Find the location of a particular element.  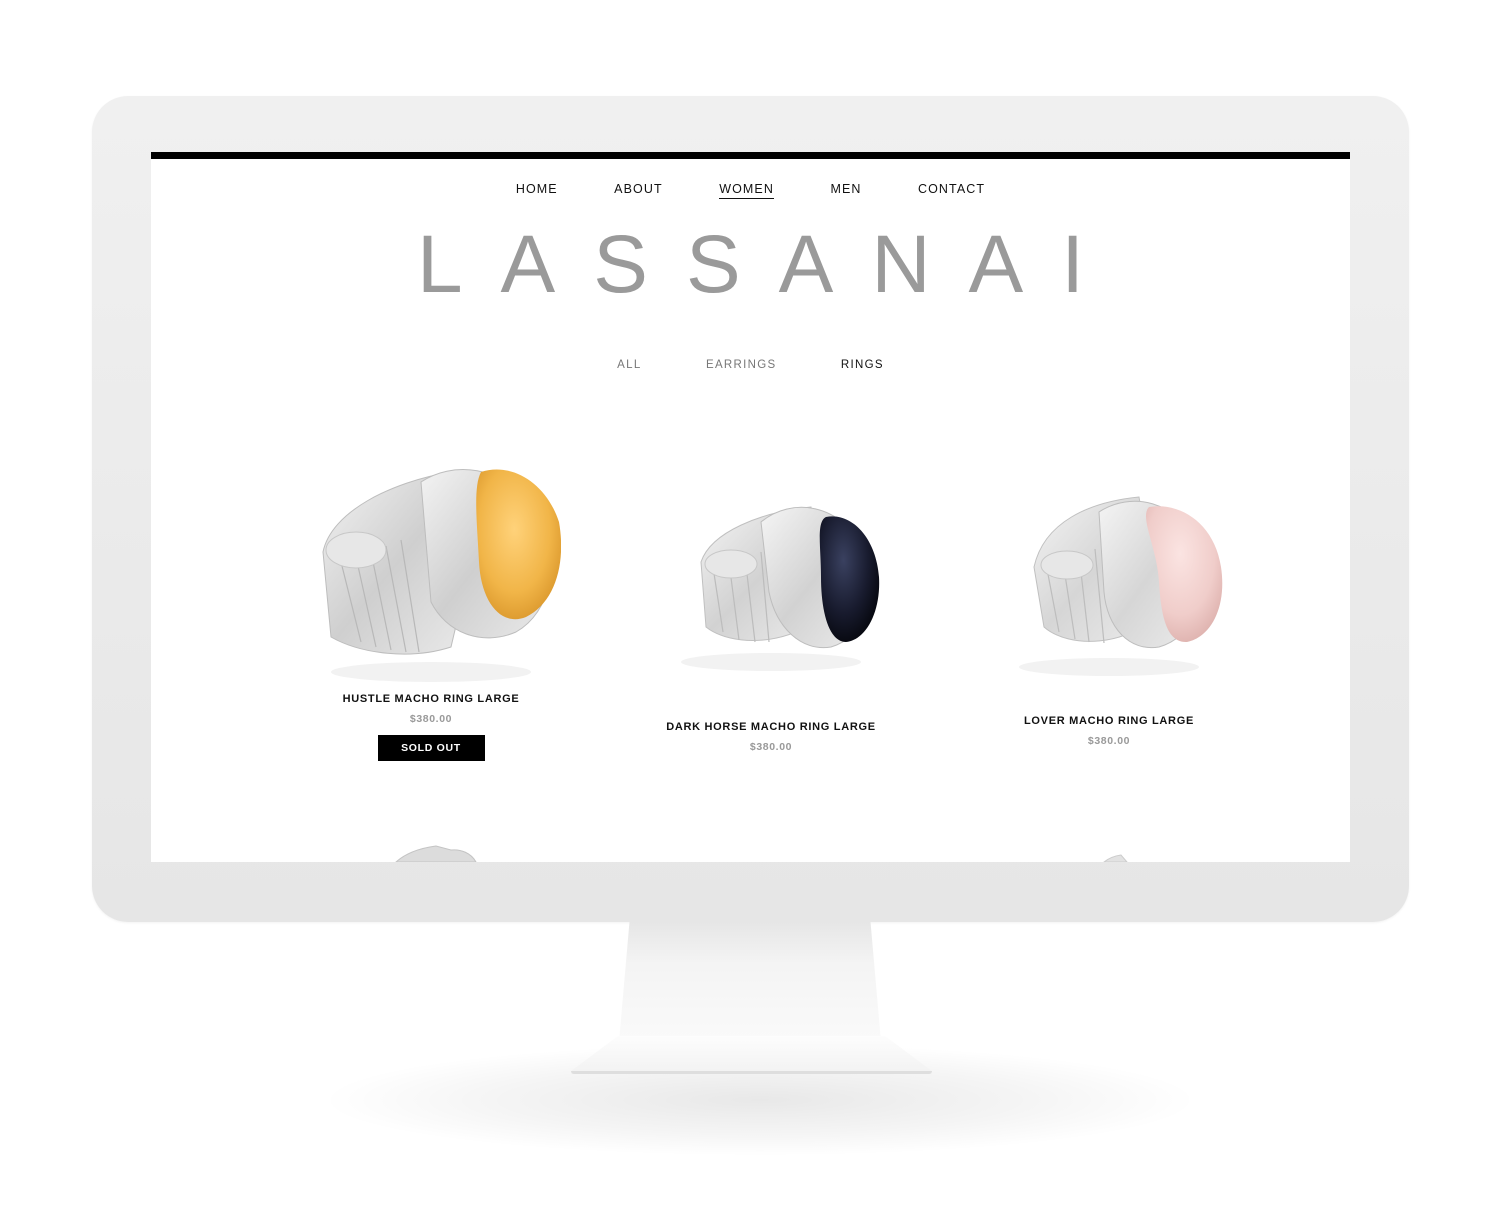

nav-about: ABOUT is located at coordinates (638, 190).